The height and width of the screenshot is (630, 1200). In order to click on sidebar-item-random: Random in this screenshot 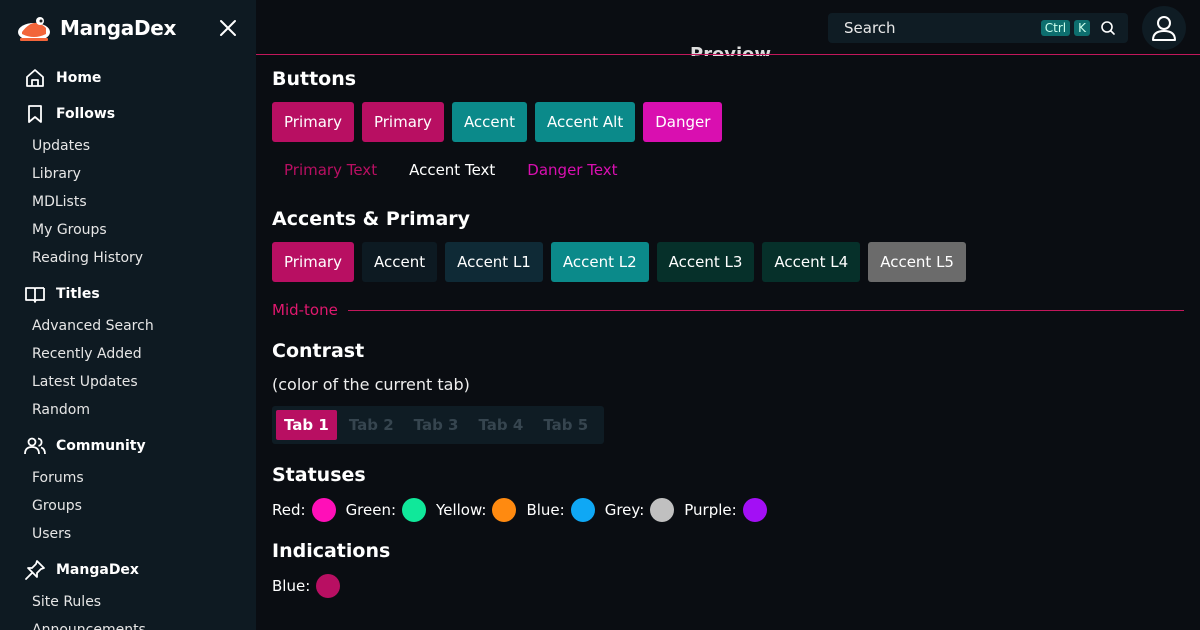, I will do `click(128, 410)`.